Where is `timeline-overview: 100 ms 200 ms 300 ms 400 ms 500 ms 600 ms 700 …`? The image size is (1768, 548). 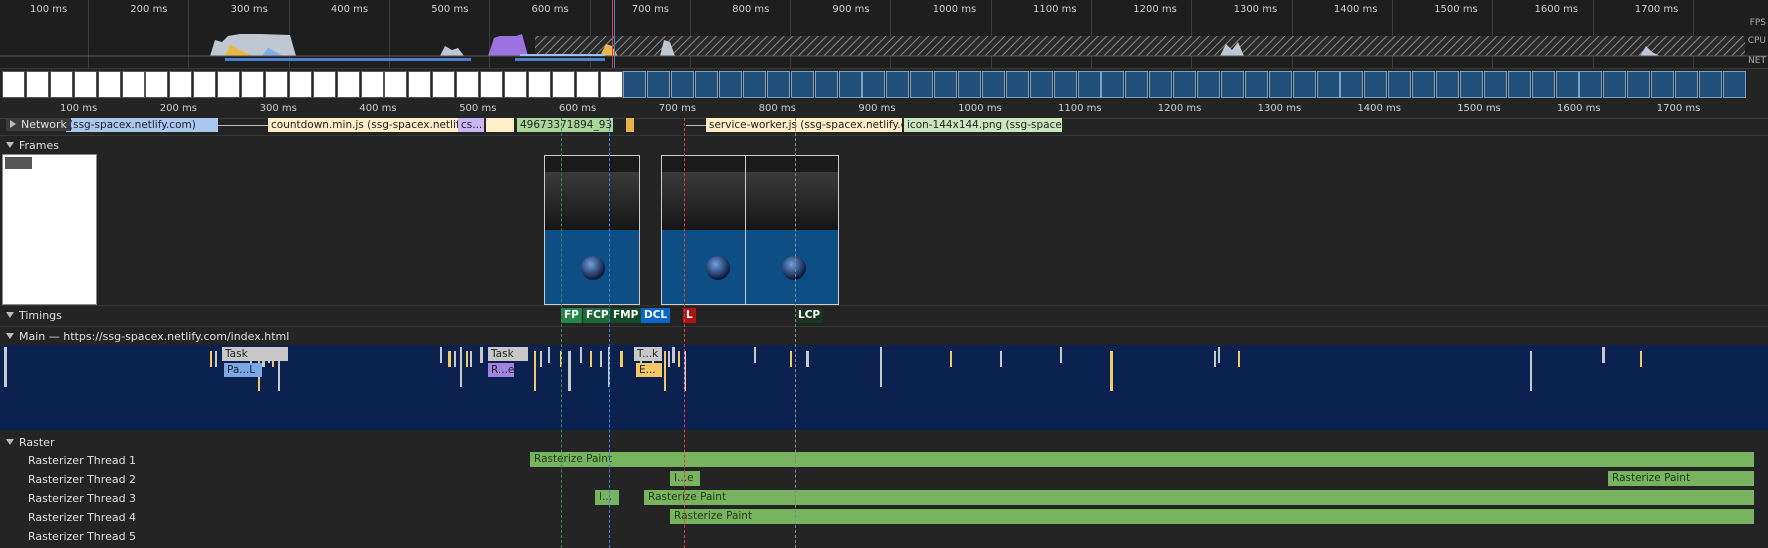 timeline-overview: 100 ms 200 ms 300 ms 400 ms 500 ms 600 ms 700 … is located at coordinates (884, 34).